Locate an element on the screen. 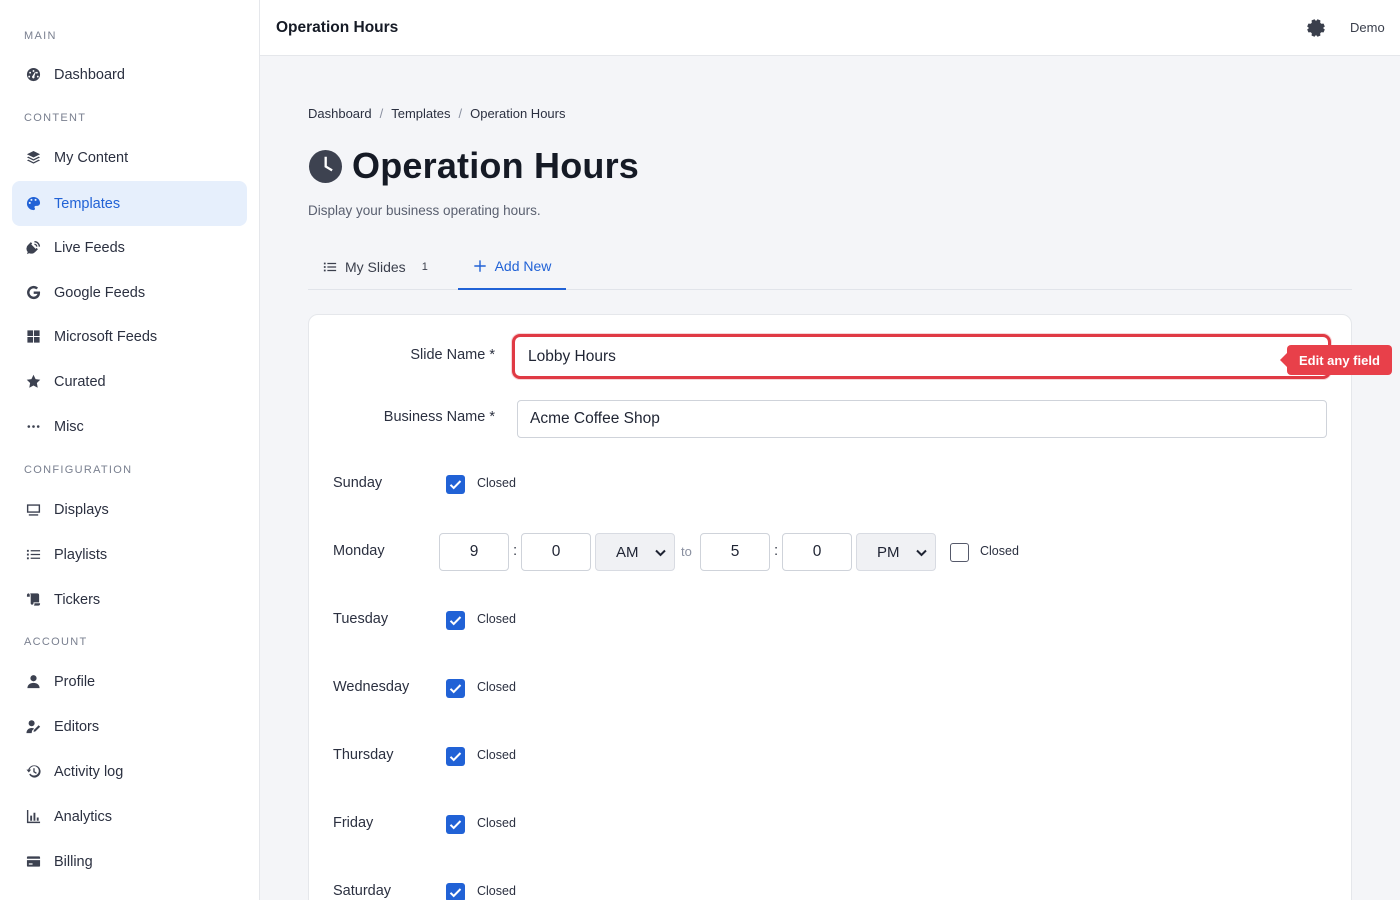 The image size is (1400, 900). sidebar-item-label: Microsoft Feeds is located at coordinates (106, 336).